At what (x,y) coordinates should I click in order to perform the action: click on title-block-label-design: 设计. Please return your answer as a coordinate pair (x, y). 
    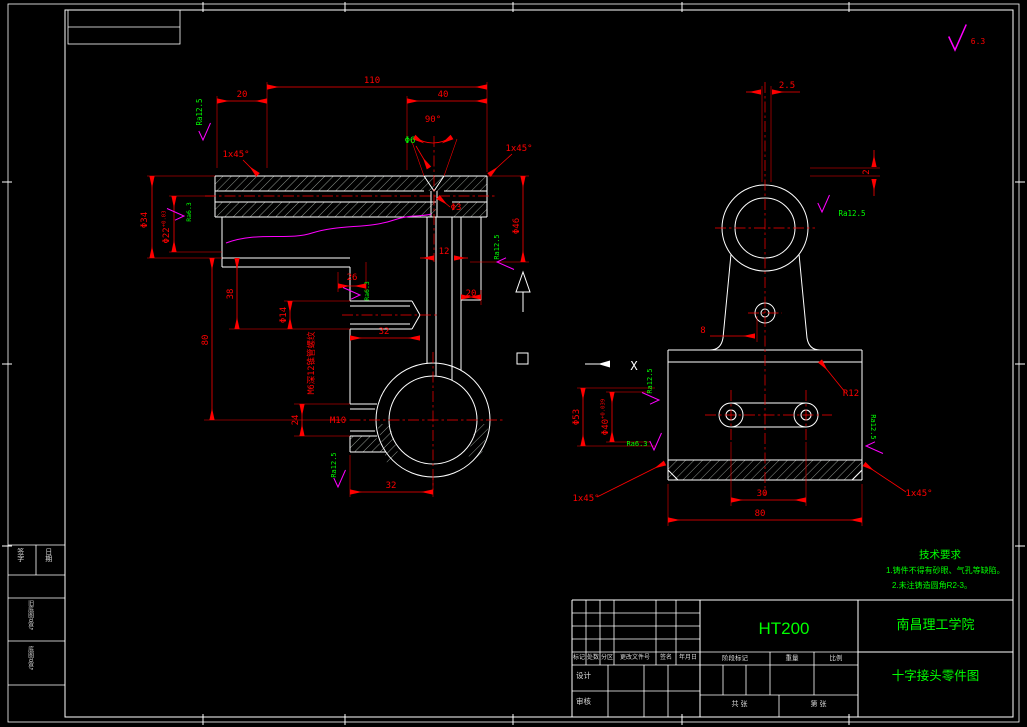
    Looking at the image, I should click on (583, 675).